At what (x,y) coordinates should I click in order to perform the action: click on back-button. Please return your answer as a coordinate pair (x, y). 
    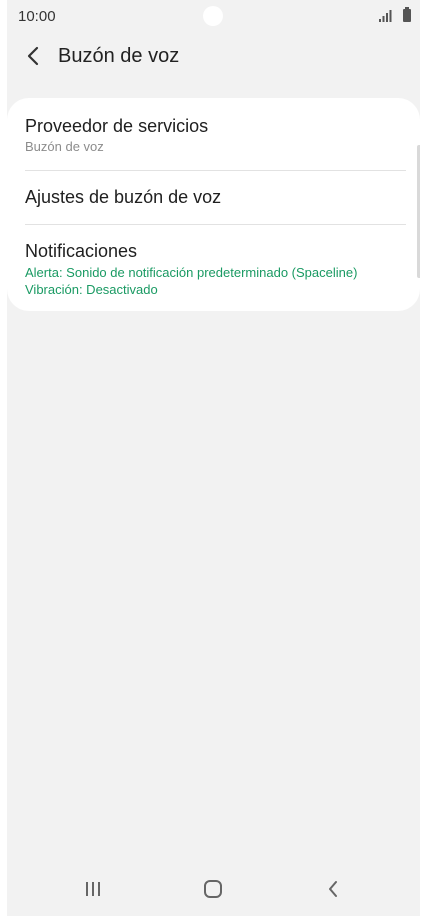
    Looking at the image, I should click on (33, 56).